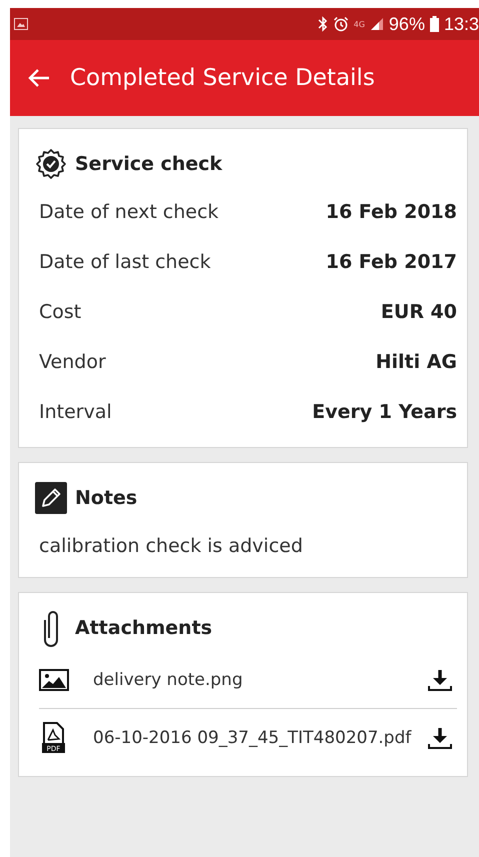  Describe the element at coordinates (377, 24) in the screenshot. I see `signal-icon` at that location.